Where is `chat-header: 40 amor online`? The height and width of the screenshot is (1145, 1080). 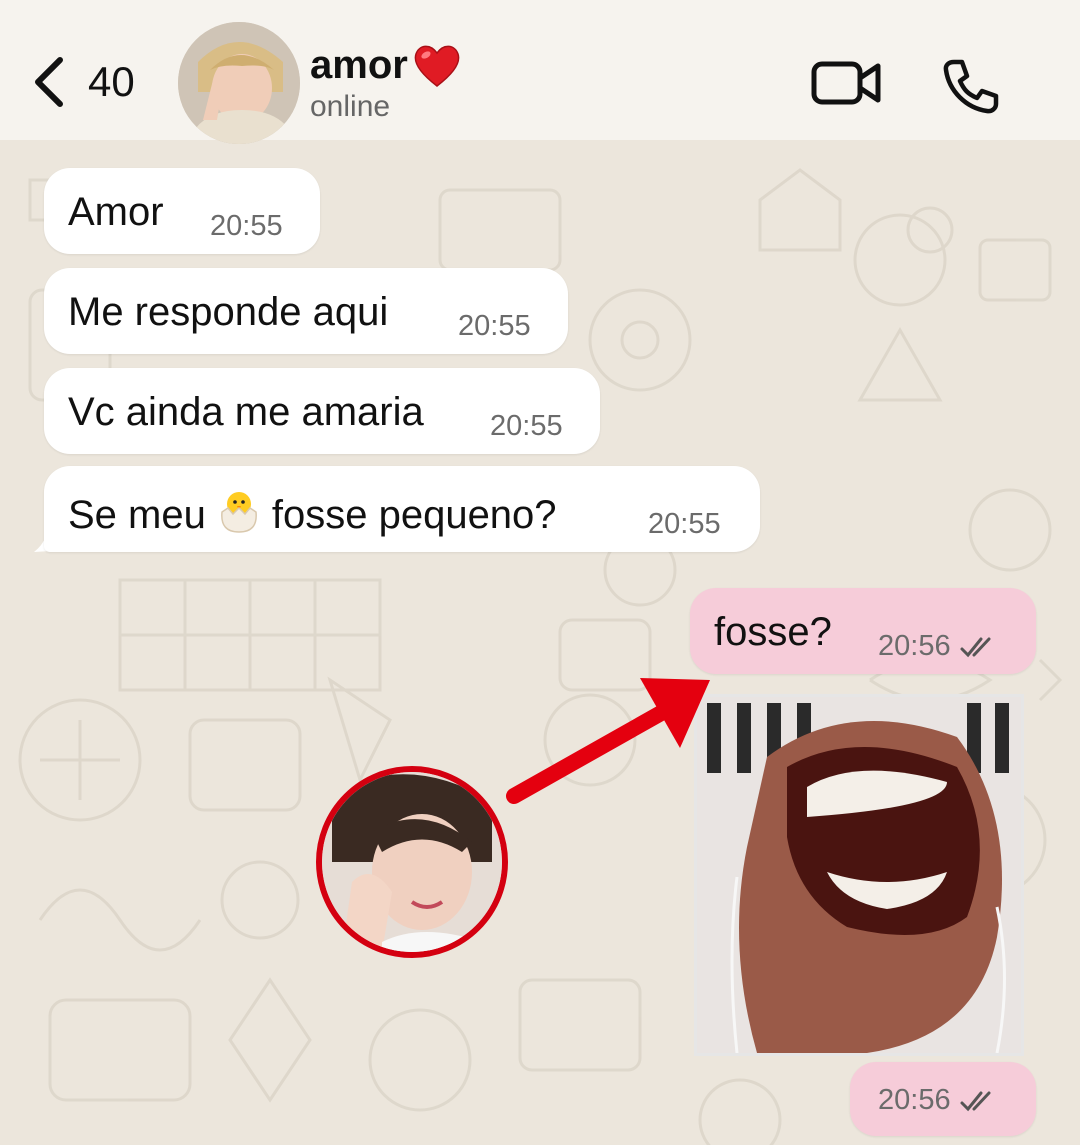 chat-header: 40 amor online is located at coordinates (540, 72).